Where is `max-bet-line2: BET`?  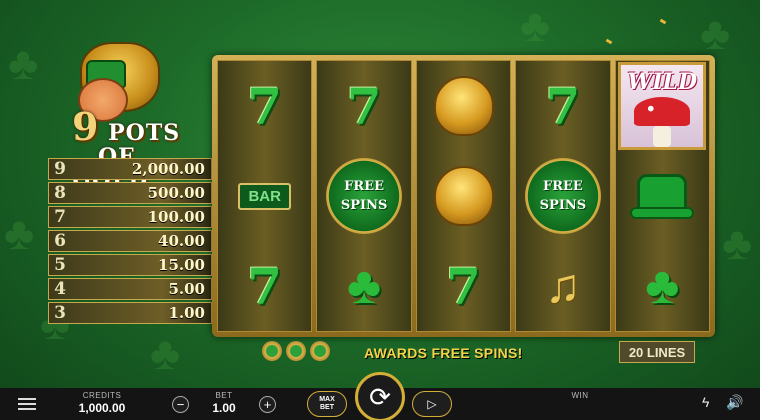
max-bet-line2: BET is located at coordinates (327, 407).